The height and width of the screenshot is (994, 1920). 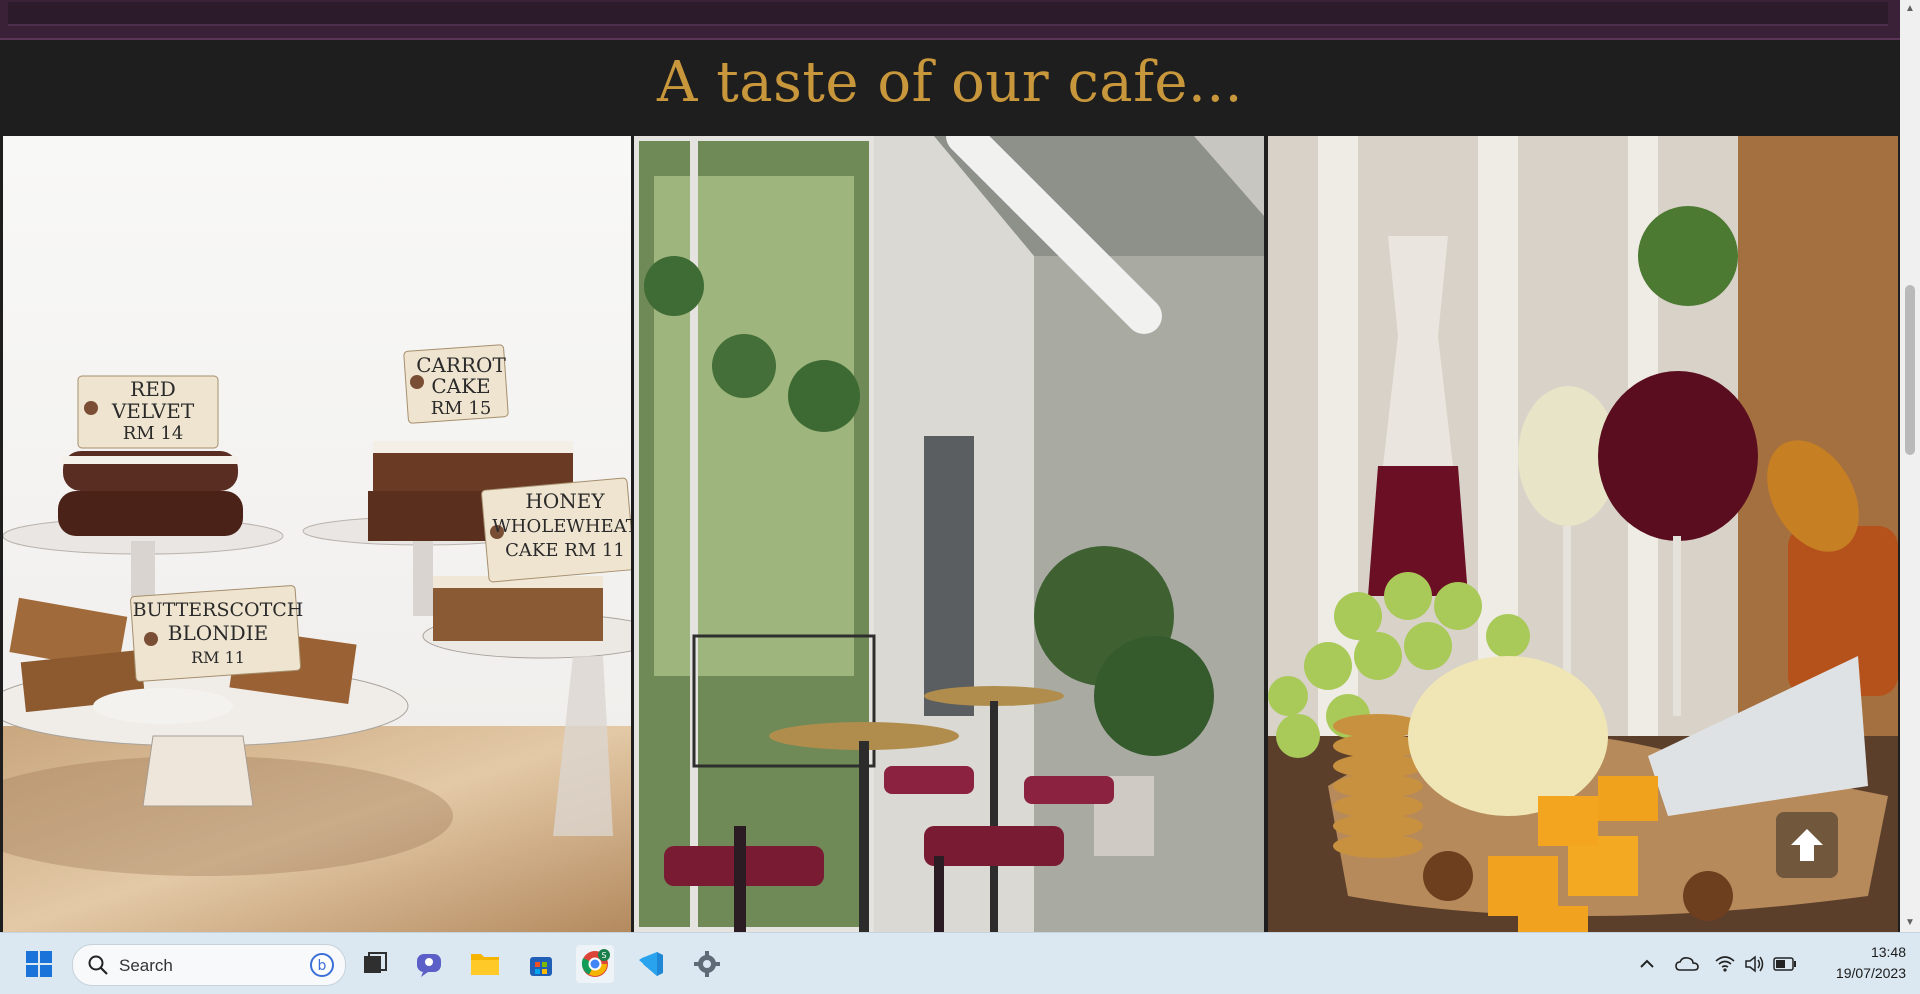 I want to click on svg-text: RM 11, so click(x=218, y=657).